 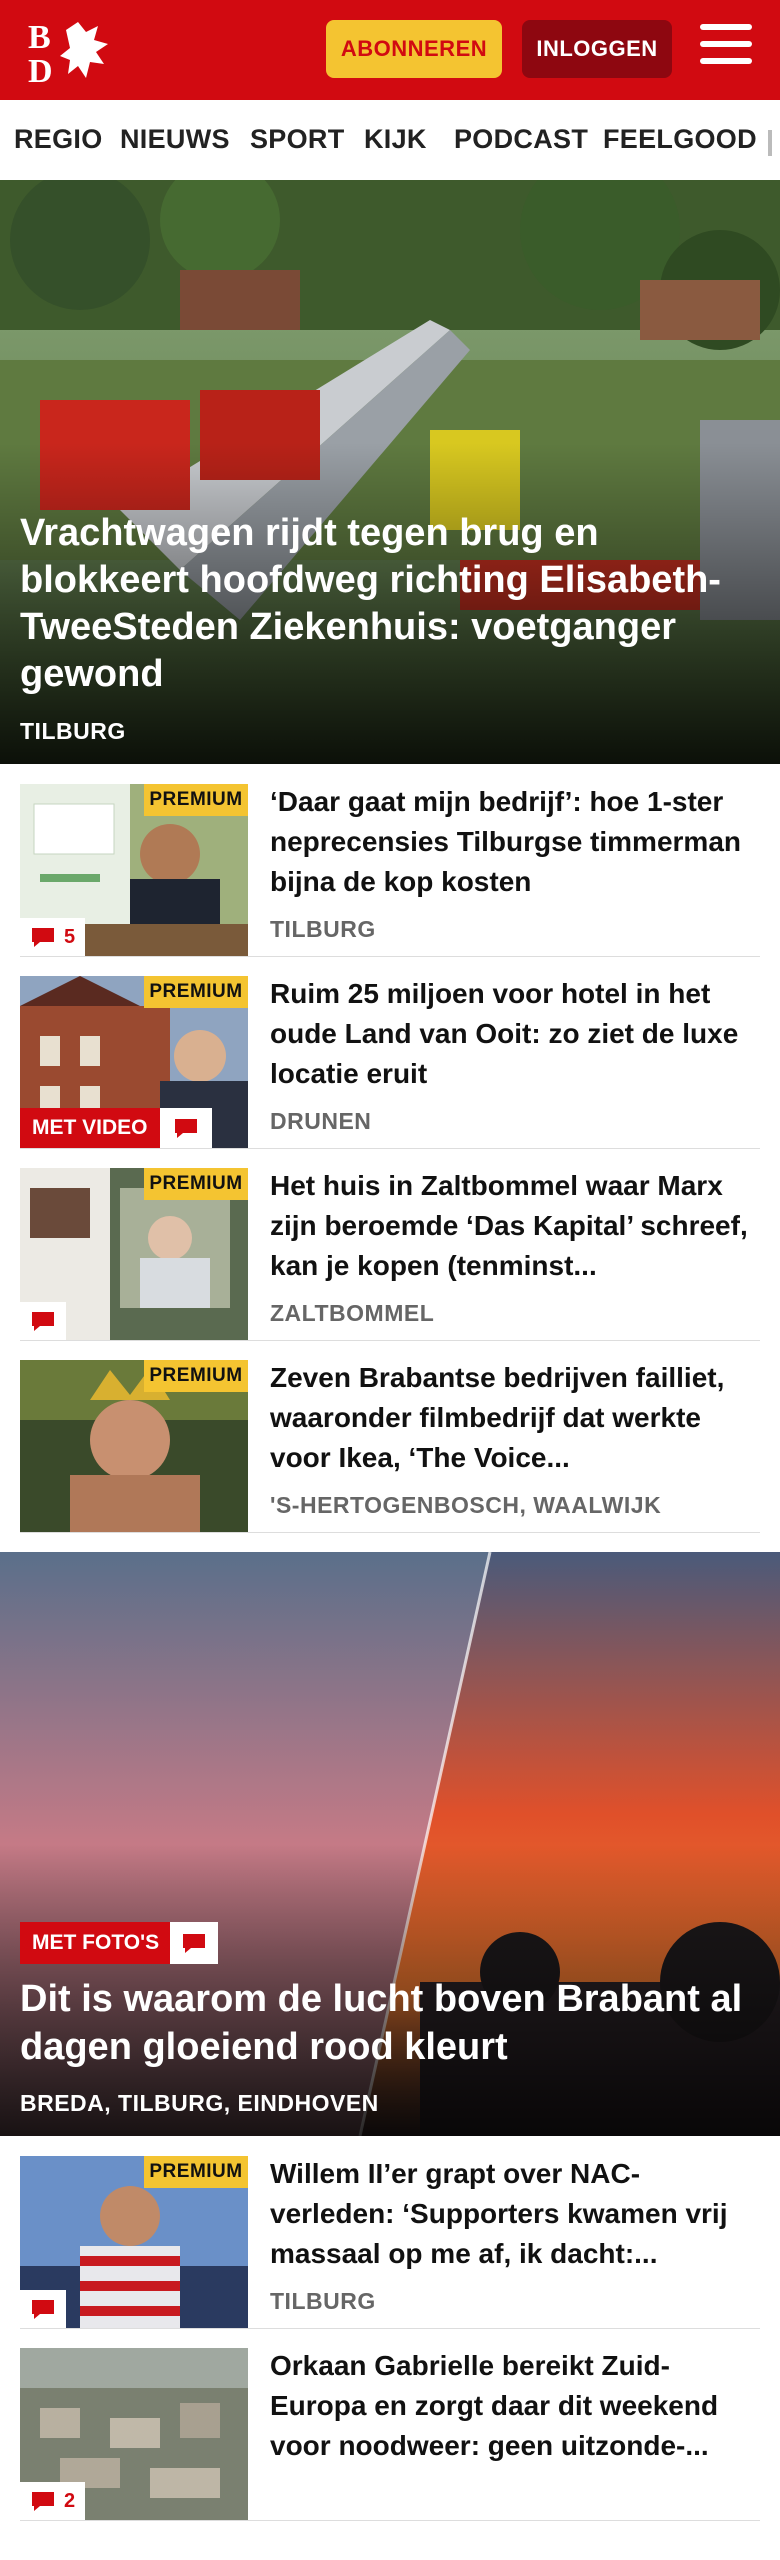 What do you see at coordinates (96, 1943) in the screenshot?
I see `photos-label: MET FOTO'S` at bounding box center [96, 1943].